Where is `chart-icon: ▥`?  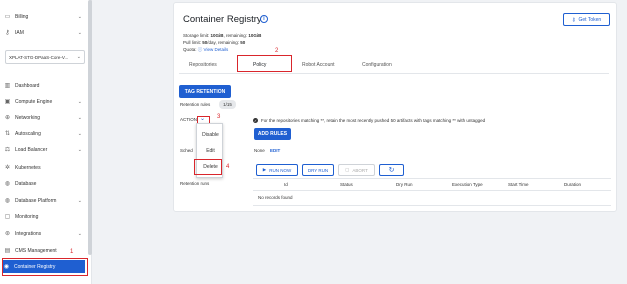 chart-icon: ▥ is located at coordinates (7, 86).